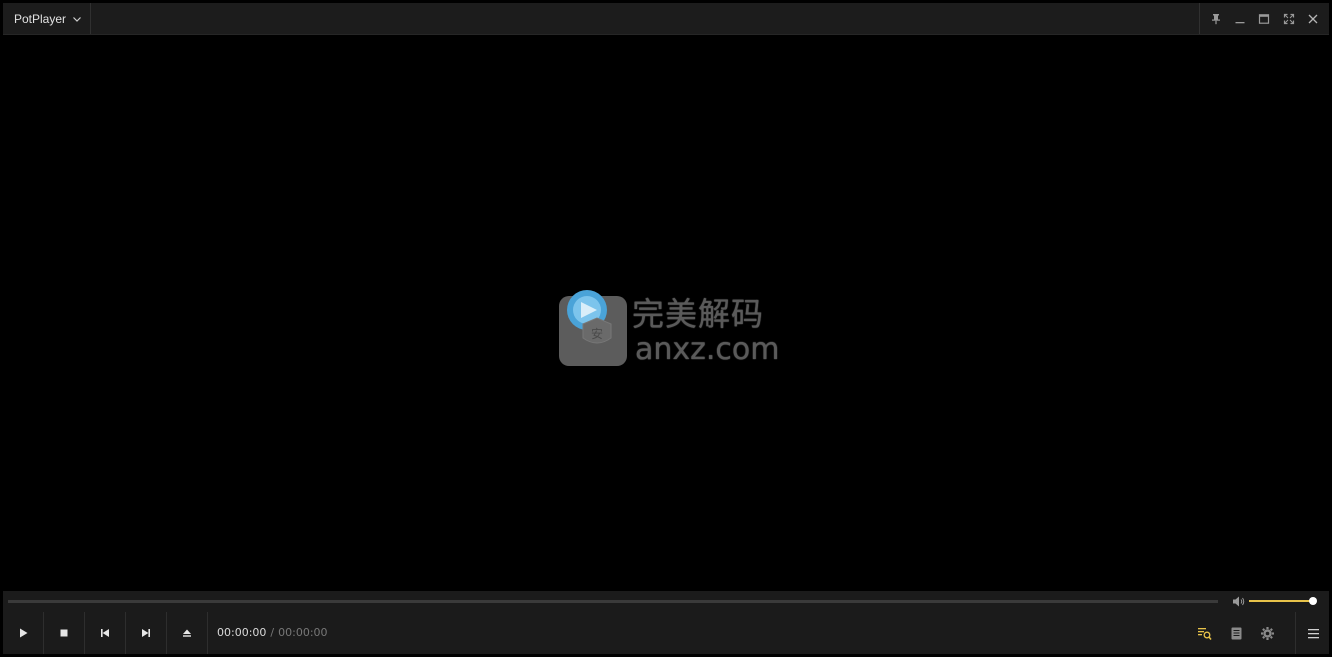  I want to click on app-name: PotPlayer, so click(40, 18).